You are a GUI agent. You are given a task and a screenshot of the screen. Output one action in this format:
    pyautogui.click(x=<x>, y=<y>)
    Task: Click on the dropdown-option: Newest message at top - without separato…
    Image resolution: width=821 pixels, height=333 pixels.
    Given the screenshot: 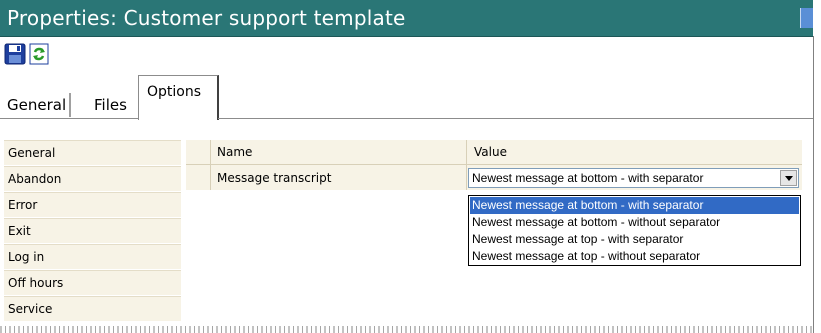 What is the action you would take?
    pyautogui.click(x=634, y=256)
    